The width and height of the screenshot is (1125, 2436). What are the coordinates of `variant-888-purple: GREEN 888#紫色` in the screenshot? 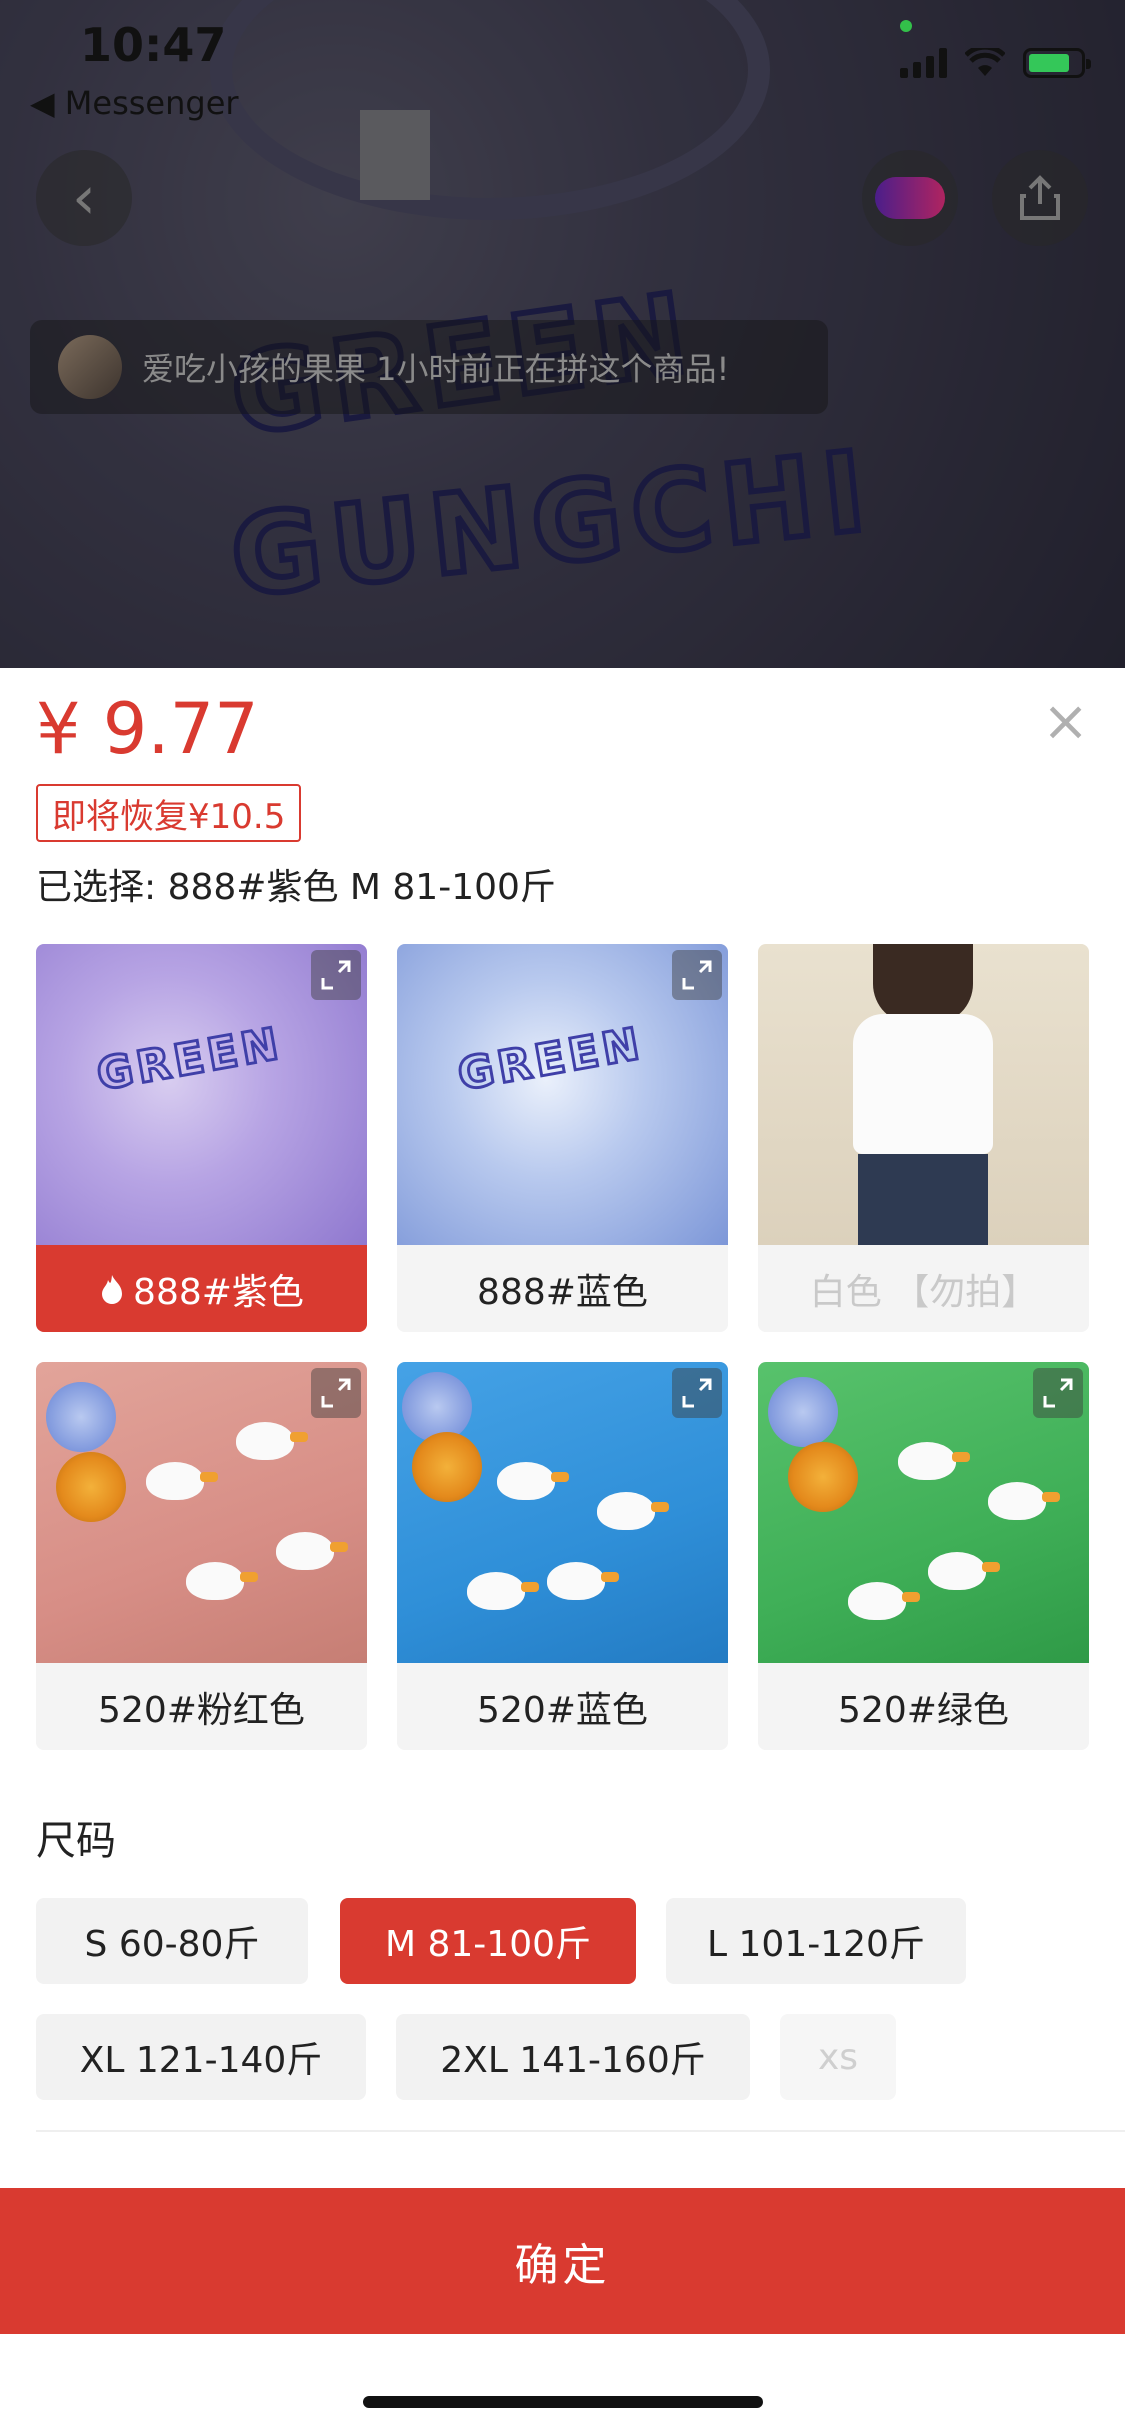 It's located at (201, 1138).